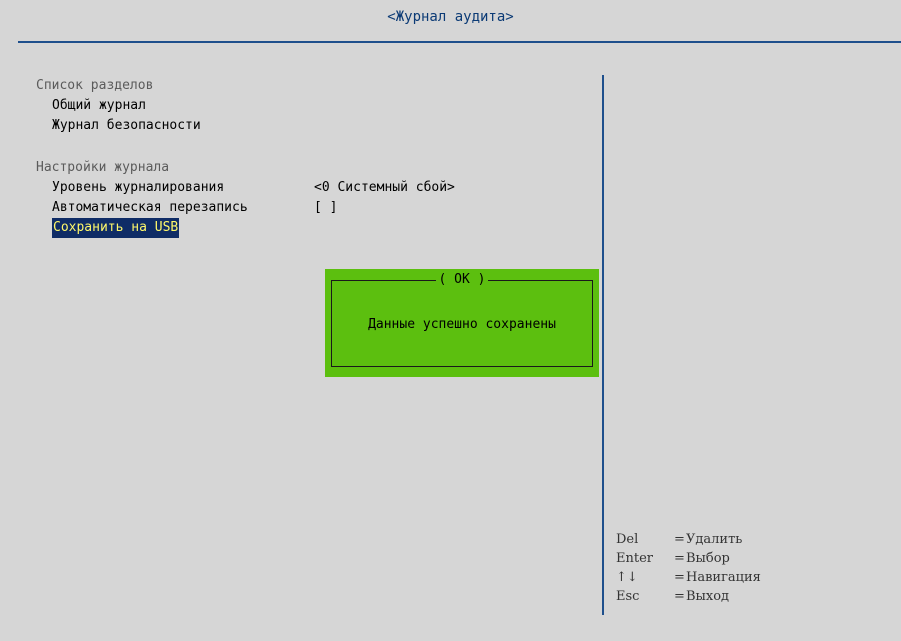 The width and height of the screenshot is (901, 641). I want to click on window-title: <Журнал аудита>, so click(450, 17).